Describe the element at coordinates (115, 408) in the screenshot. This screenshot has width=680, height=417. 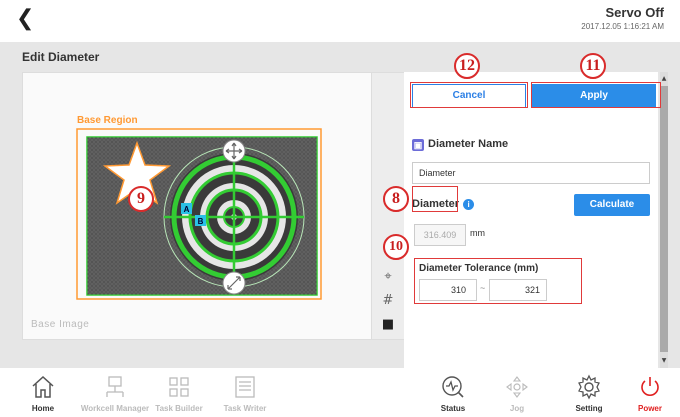
I see `nav-workcell-label: Workcell Manager` at that location.